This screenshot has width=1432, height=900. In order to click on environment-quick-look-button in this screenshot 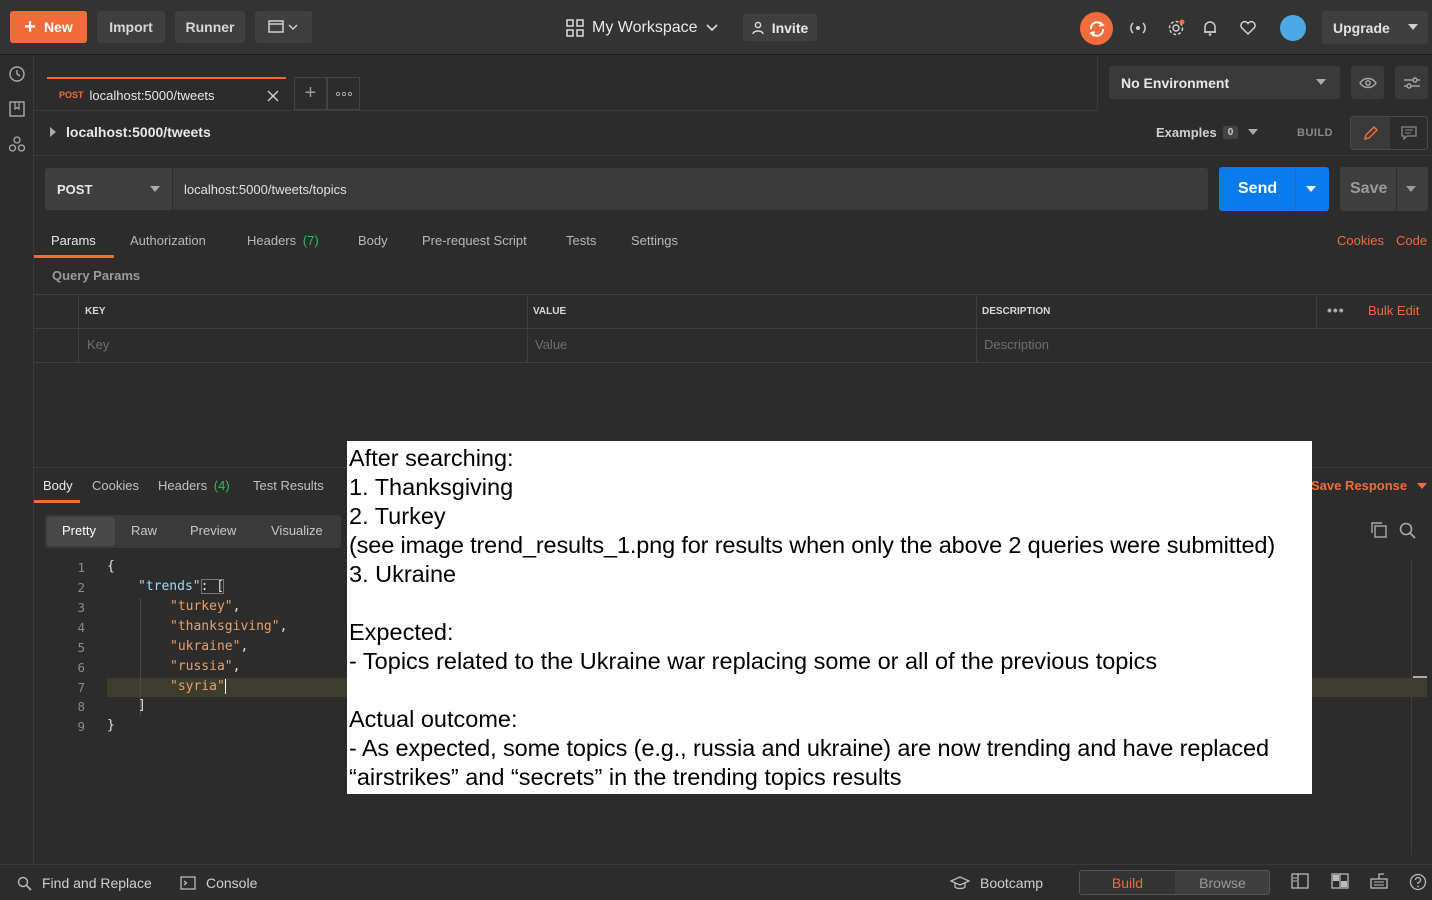, I will do `click(1367, 82)`.